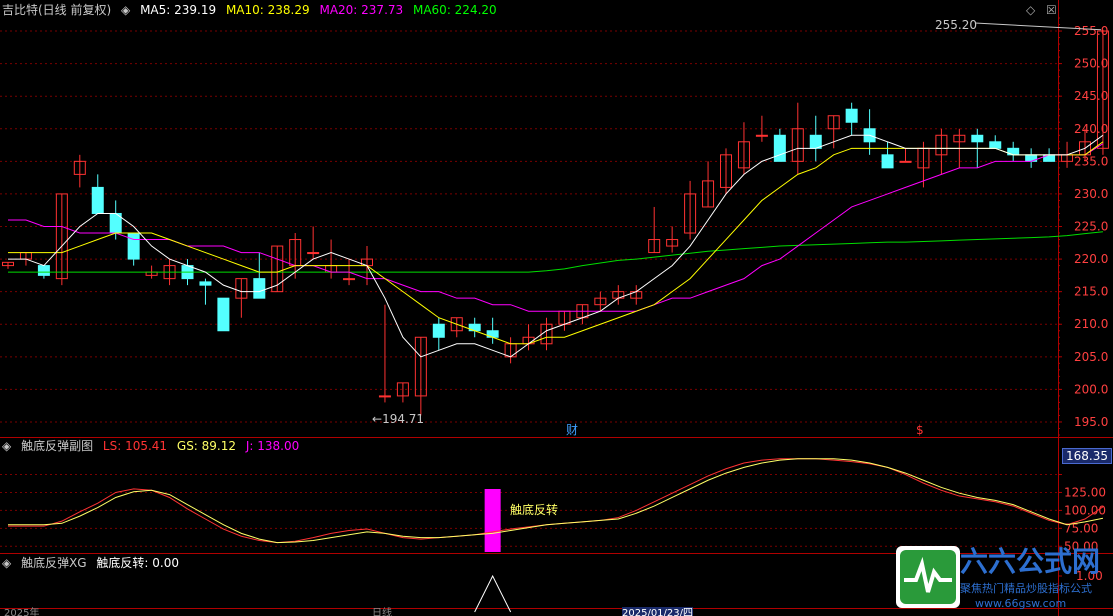 This screenshot has height=616, width=1113. I want to click on bottom-date-label: 2025/01/23/四, so click(658, 611).